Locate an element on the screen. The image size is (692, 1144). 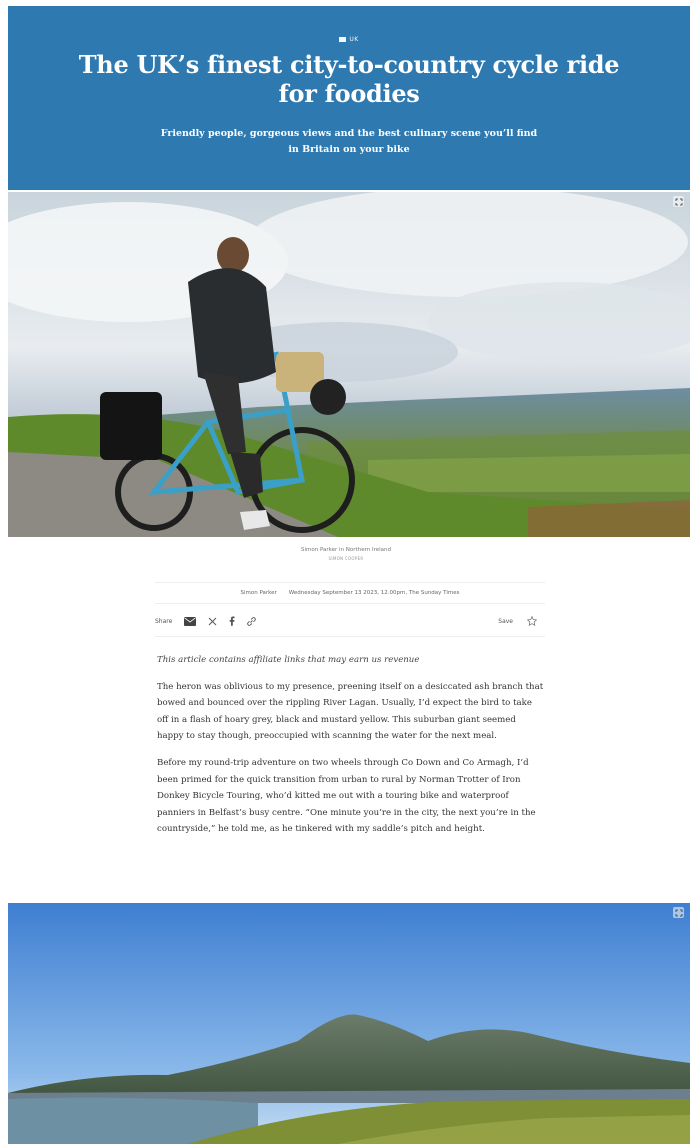
facebook-icon is located at coordinates (232, 621).